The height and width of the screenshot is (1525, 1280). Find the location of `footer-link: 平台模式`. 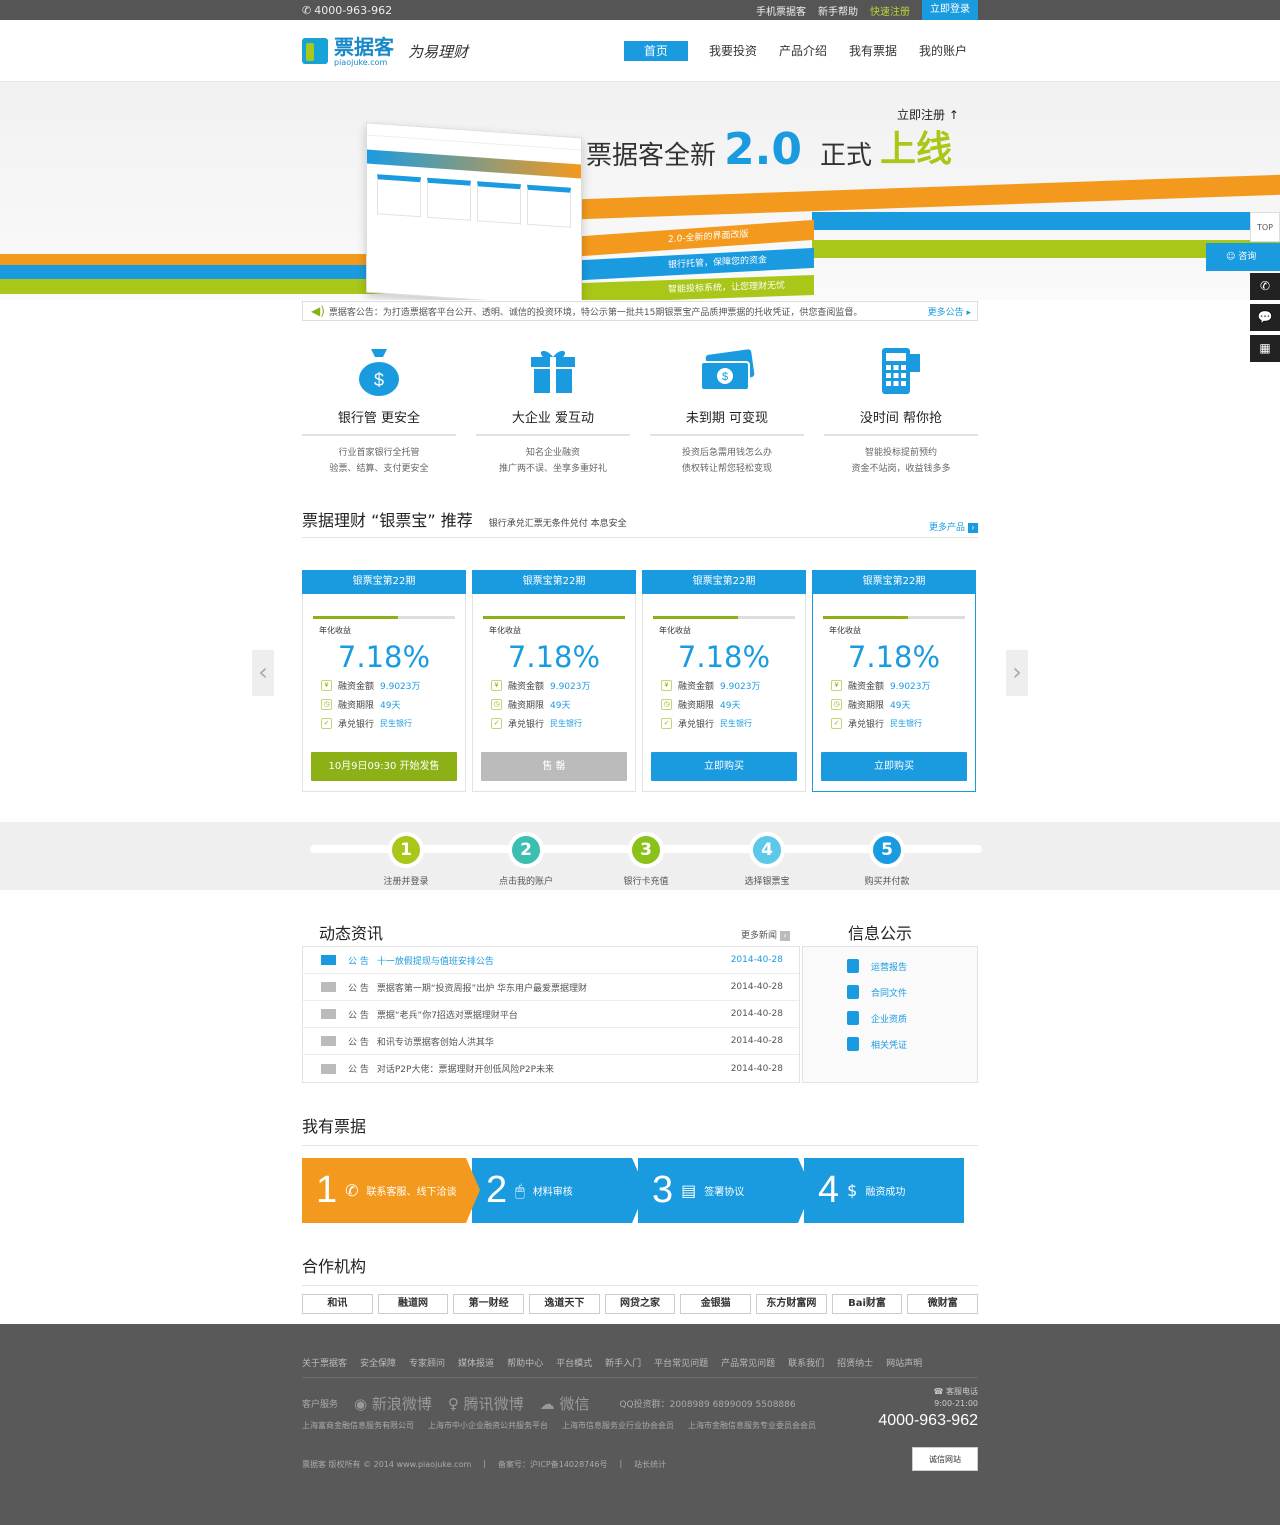

footer-link: 平台模式 is located at coordinates (574, 1362).